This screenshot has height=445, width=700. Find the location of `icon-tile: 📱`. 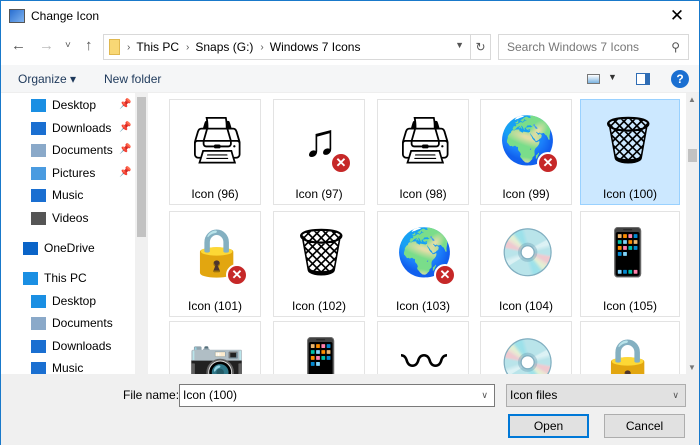

icon-tile: 📱 is located at coordinates (319, 347).